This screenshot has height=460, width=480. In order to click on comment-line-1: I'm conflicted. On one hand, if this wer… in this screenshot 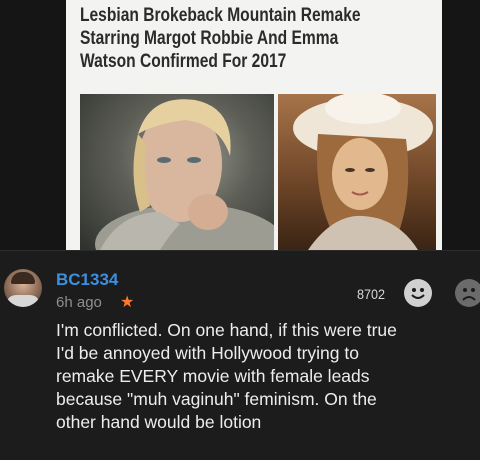, I will do `click(226, 330)`.